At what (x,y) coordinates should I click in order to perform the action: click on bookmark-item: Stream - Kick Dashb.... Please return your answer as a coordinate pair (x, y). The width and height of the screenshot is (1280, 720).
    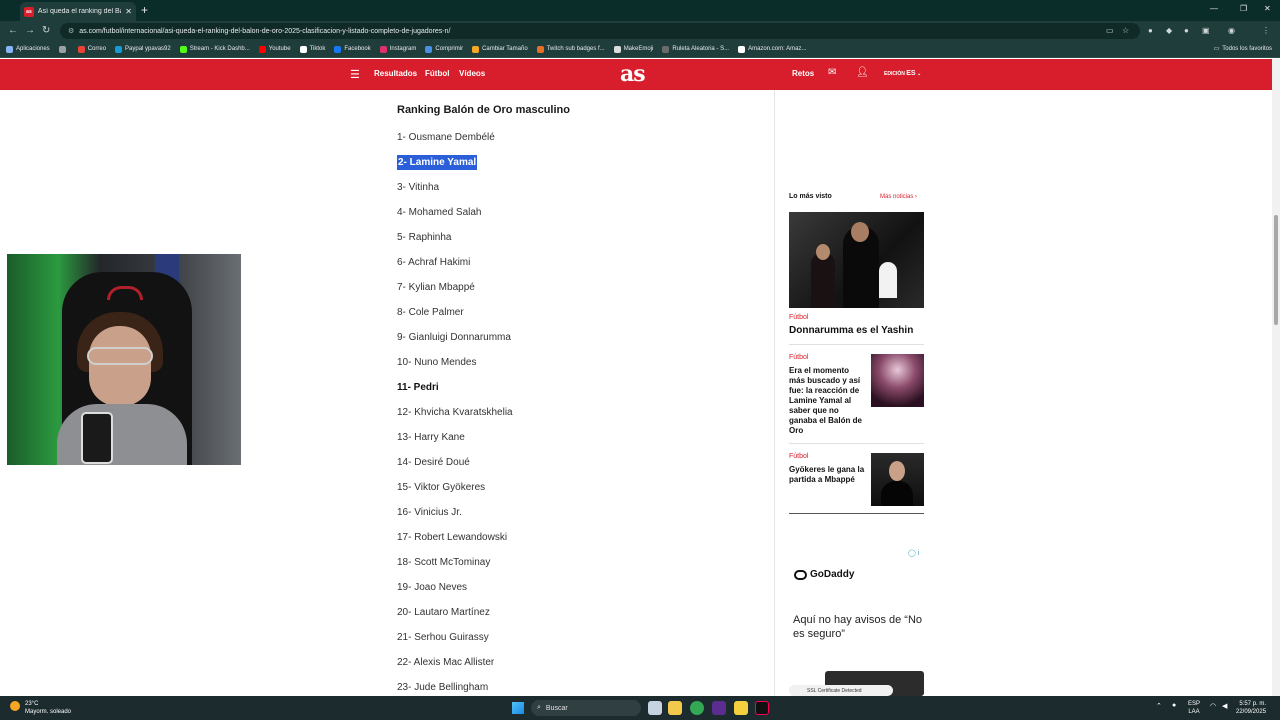
    Looking at the image, I should click on (214, 49).